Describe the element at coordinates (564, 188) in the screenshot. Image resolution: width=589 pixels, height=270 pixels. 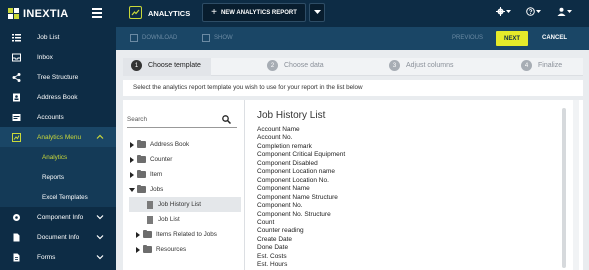
I see `field-list-scrollbar` at that location.